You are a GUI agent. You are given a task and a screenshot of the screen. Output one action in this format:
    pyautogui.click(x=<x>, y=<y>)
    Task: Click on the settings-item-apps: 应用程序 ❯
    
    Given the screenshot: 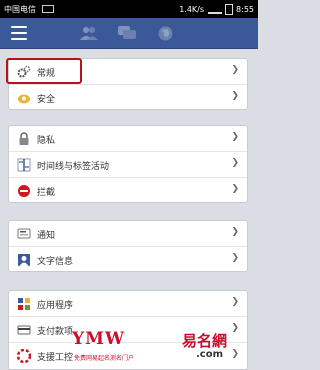 What is the action you would take?
    pyautogui.click(x=128, y=304)
    